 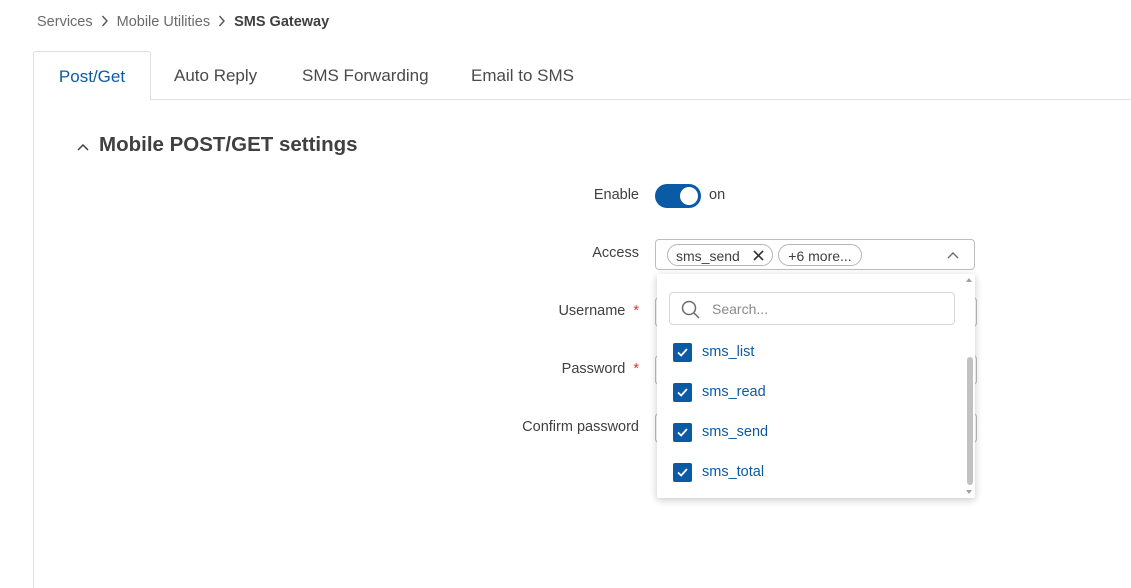 What do you see at coordinates (92, 76) in the screenshot?
I see `tab-post-get: Post/Get` at bounding box center [92, 76].